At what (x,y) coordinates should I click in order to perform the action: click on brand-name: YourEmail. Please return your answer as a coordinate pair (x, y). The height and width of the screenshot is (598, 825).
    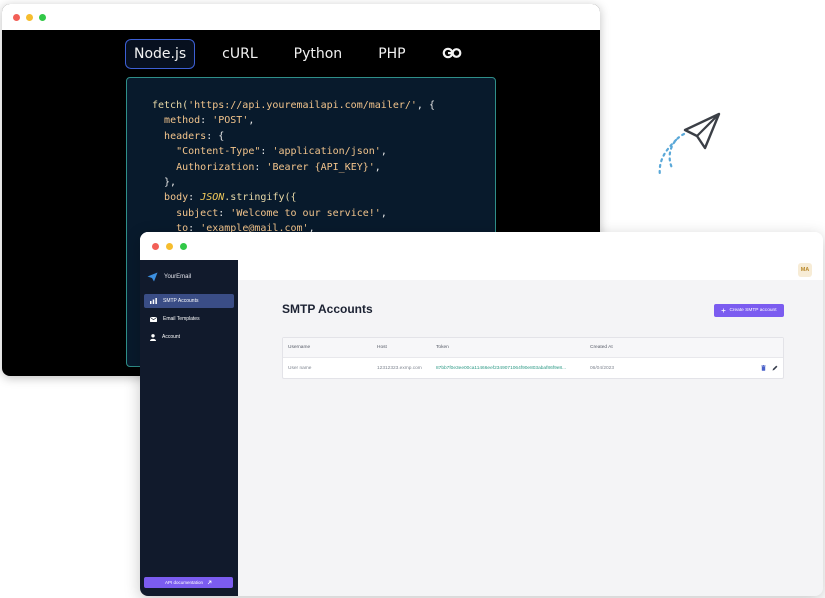
    Looking at the image, I should click on (178, 277).